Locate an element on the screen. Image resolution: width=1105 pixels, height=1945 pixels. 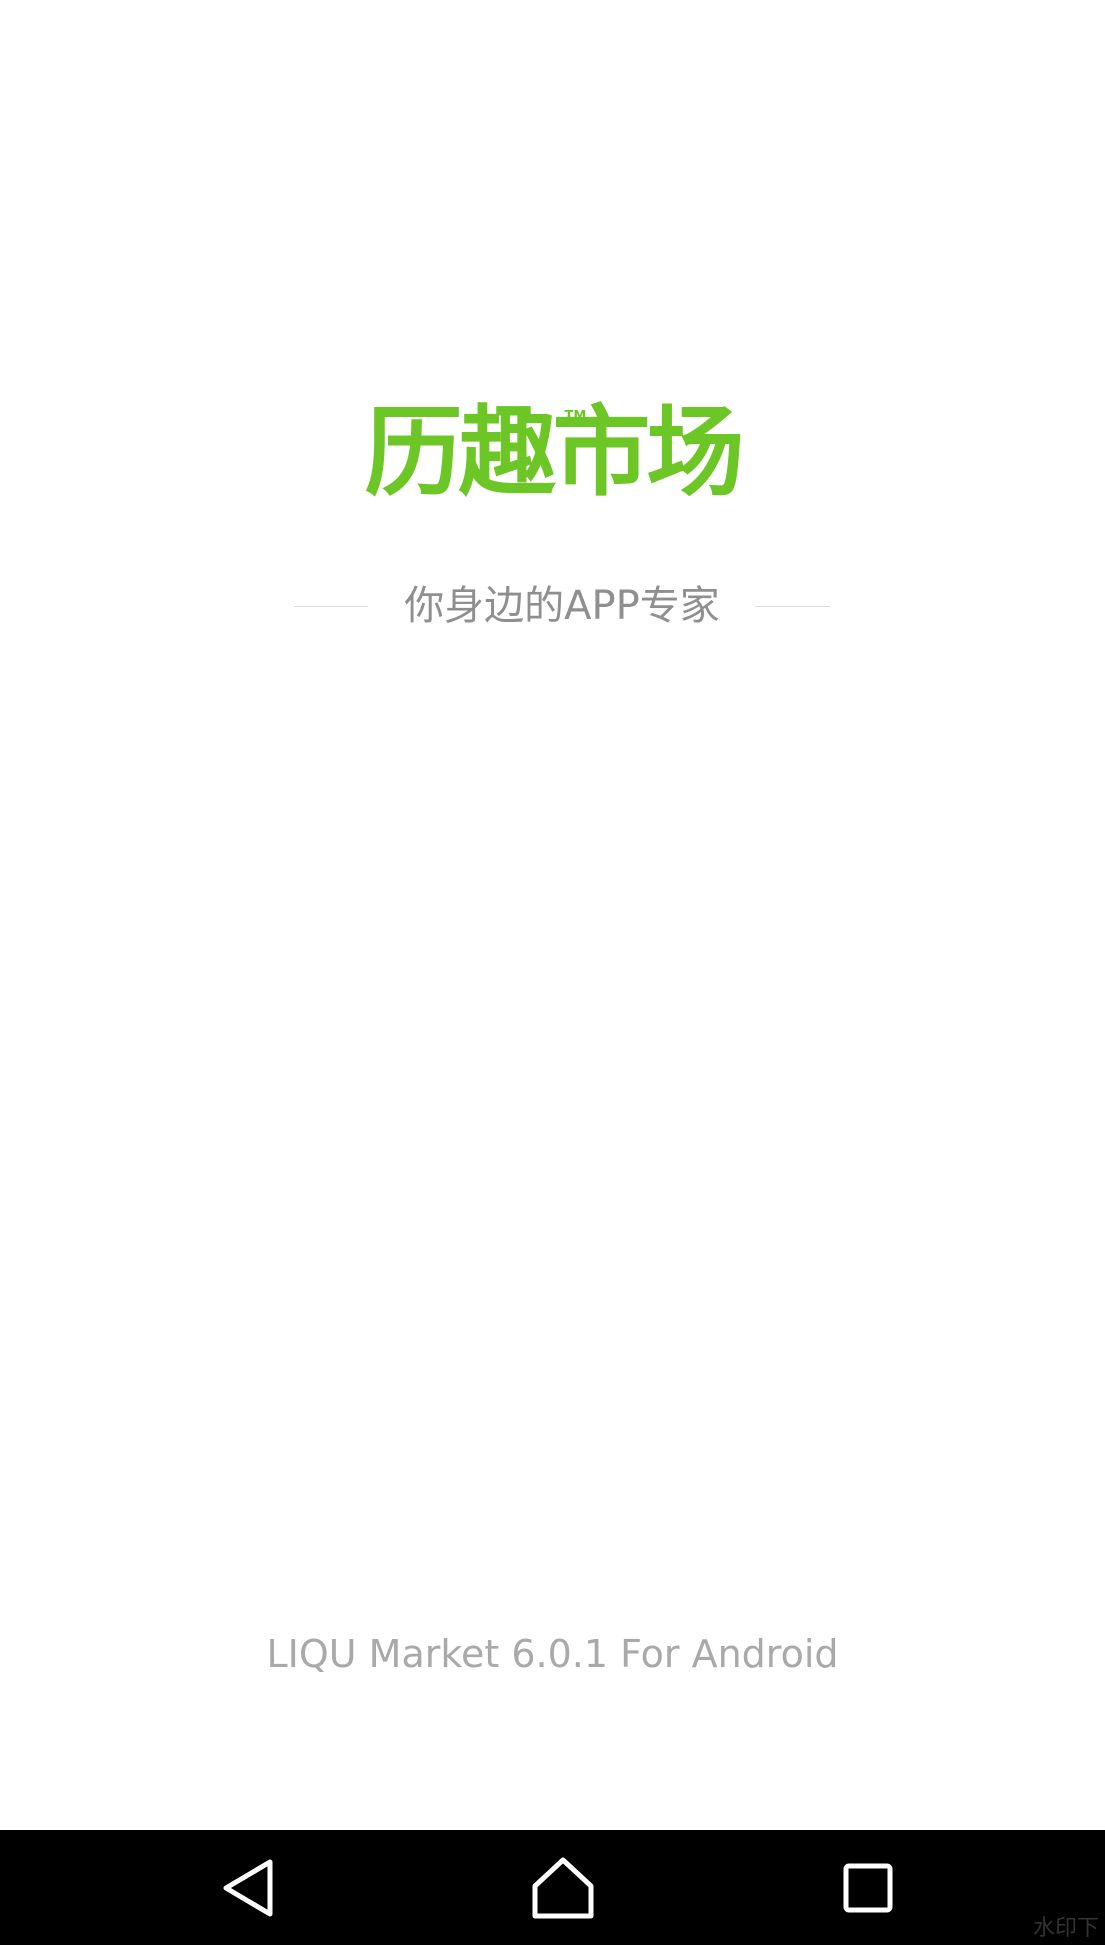
home-button is located at coordinates (563, 1887).